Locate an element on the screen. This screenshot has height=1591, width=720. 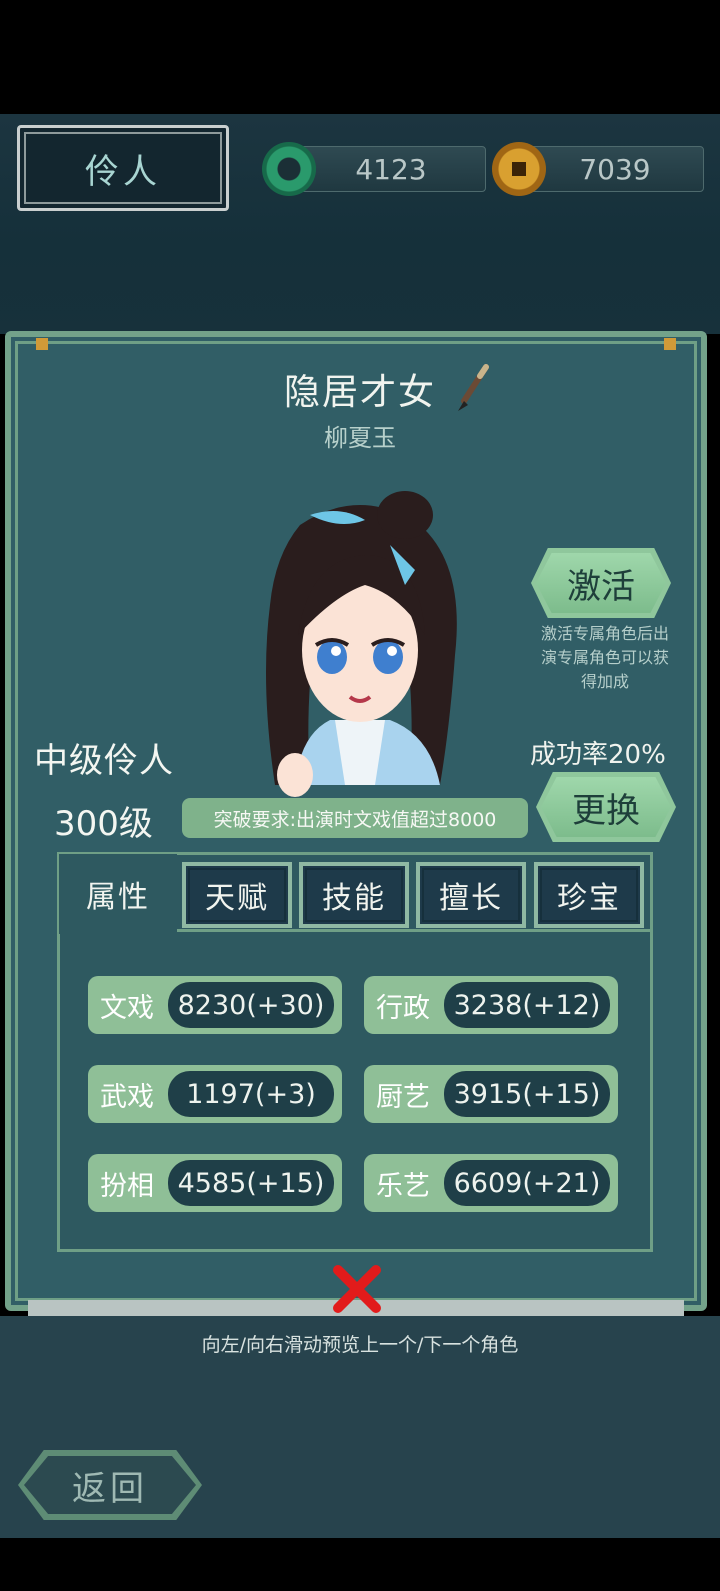
swipe-hint: 向左/向右滑动预览上一个/下一个角色 is located at coordinates (360, 1345).